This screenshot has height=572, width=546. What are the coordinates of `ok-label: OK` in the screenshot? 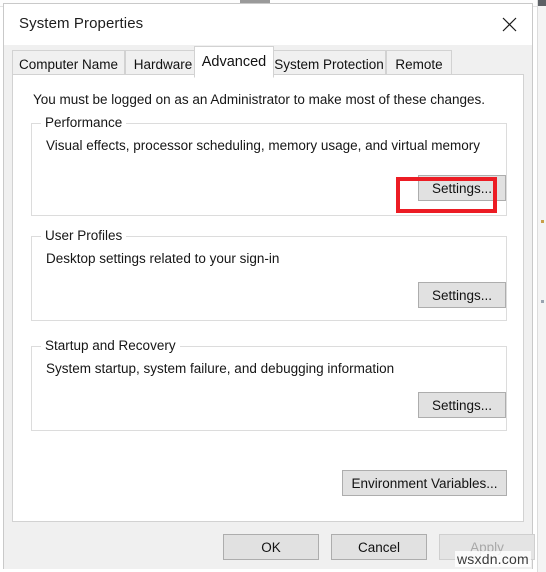 It's located at (271, 547).